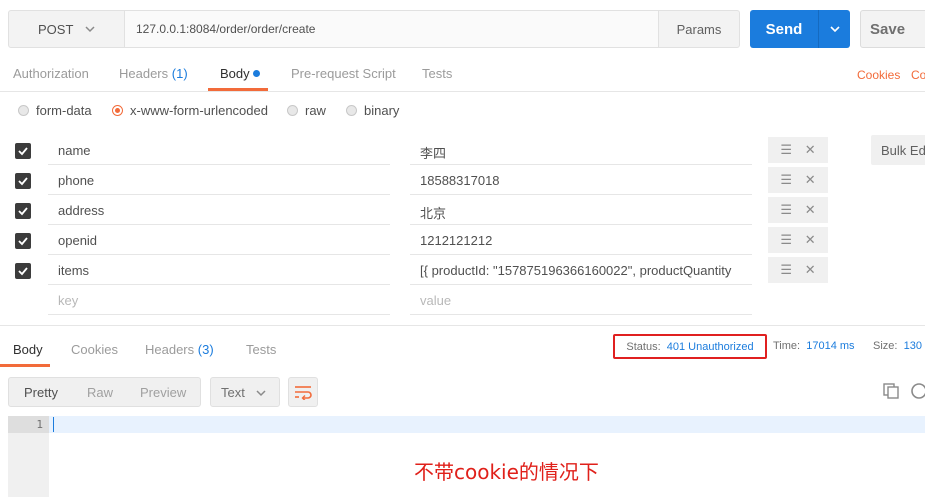 This screenshot has width=925, height=497. Describe the element at coordinates (581, 240) in the screenshot. I see `value-input: 1212121212` at that location.